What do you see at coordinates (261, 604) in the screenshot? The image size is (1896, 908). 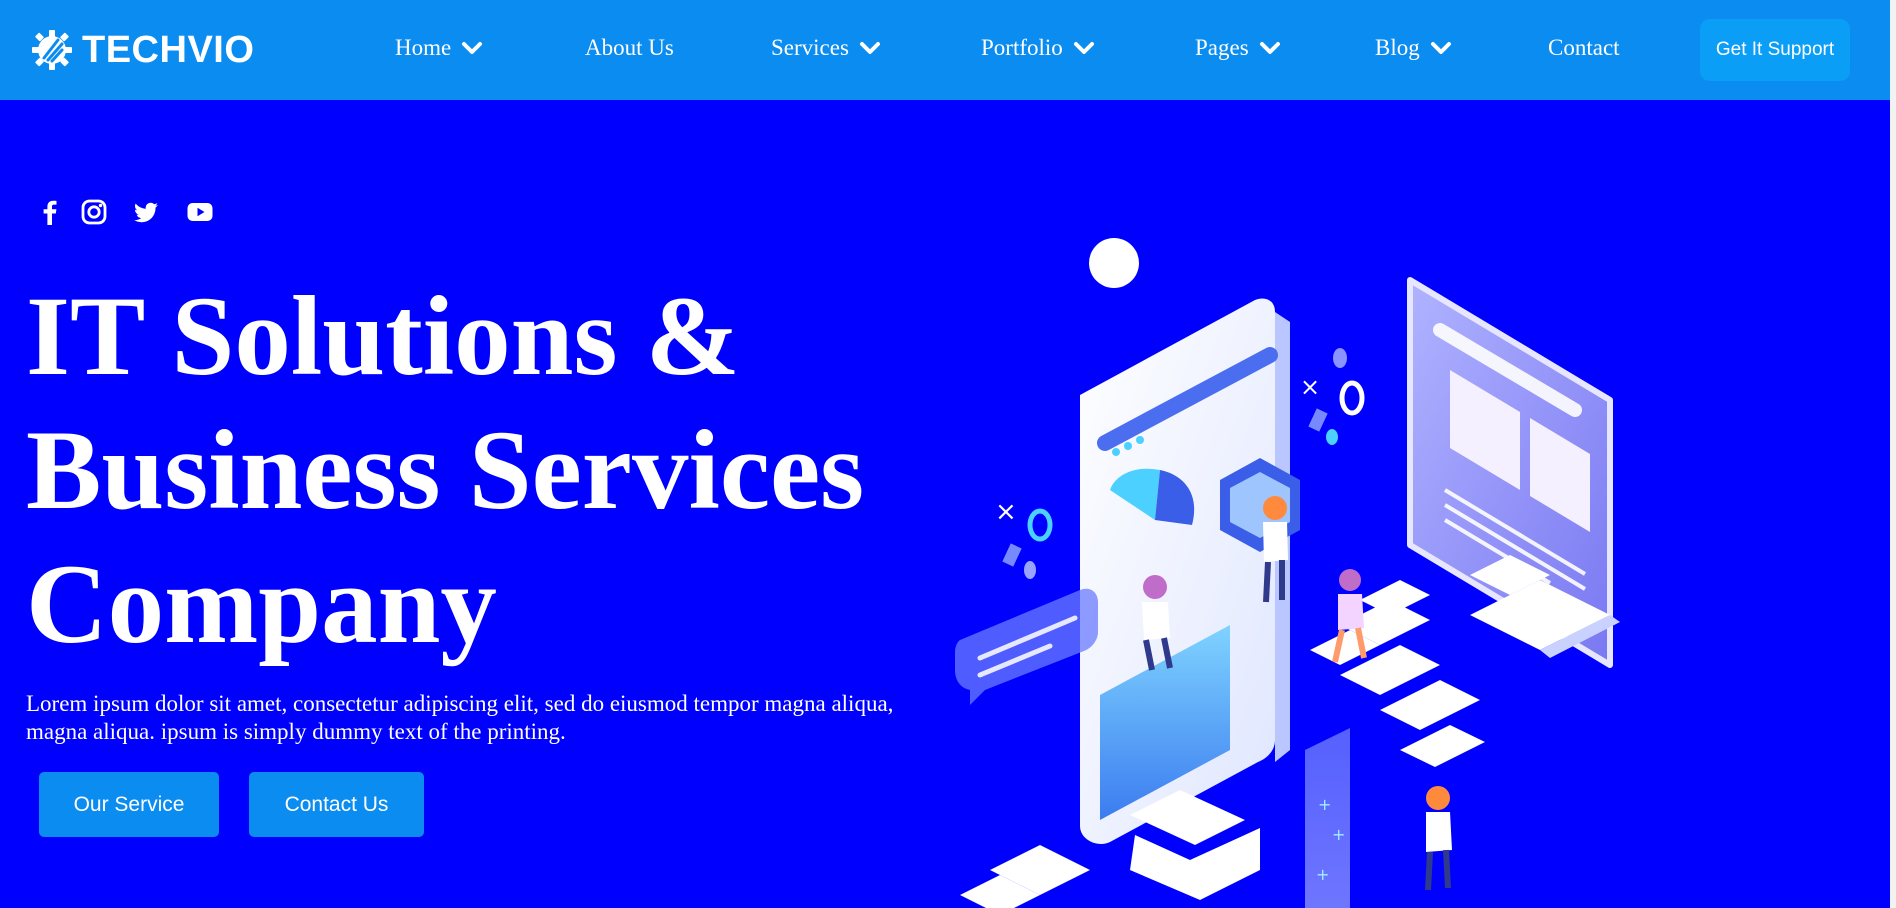 I see `hero-title-line: Company` at bounding box center [261, 604].